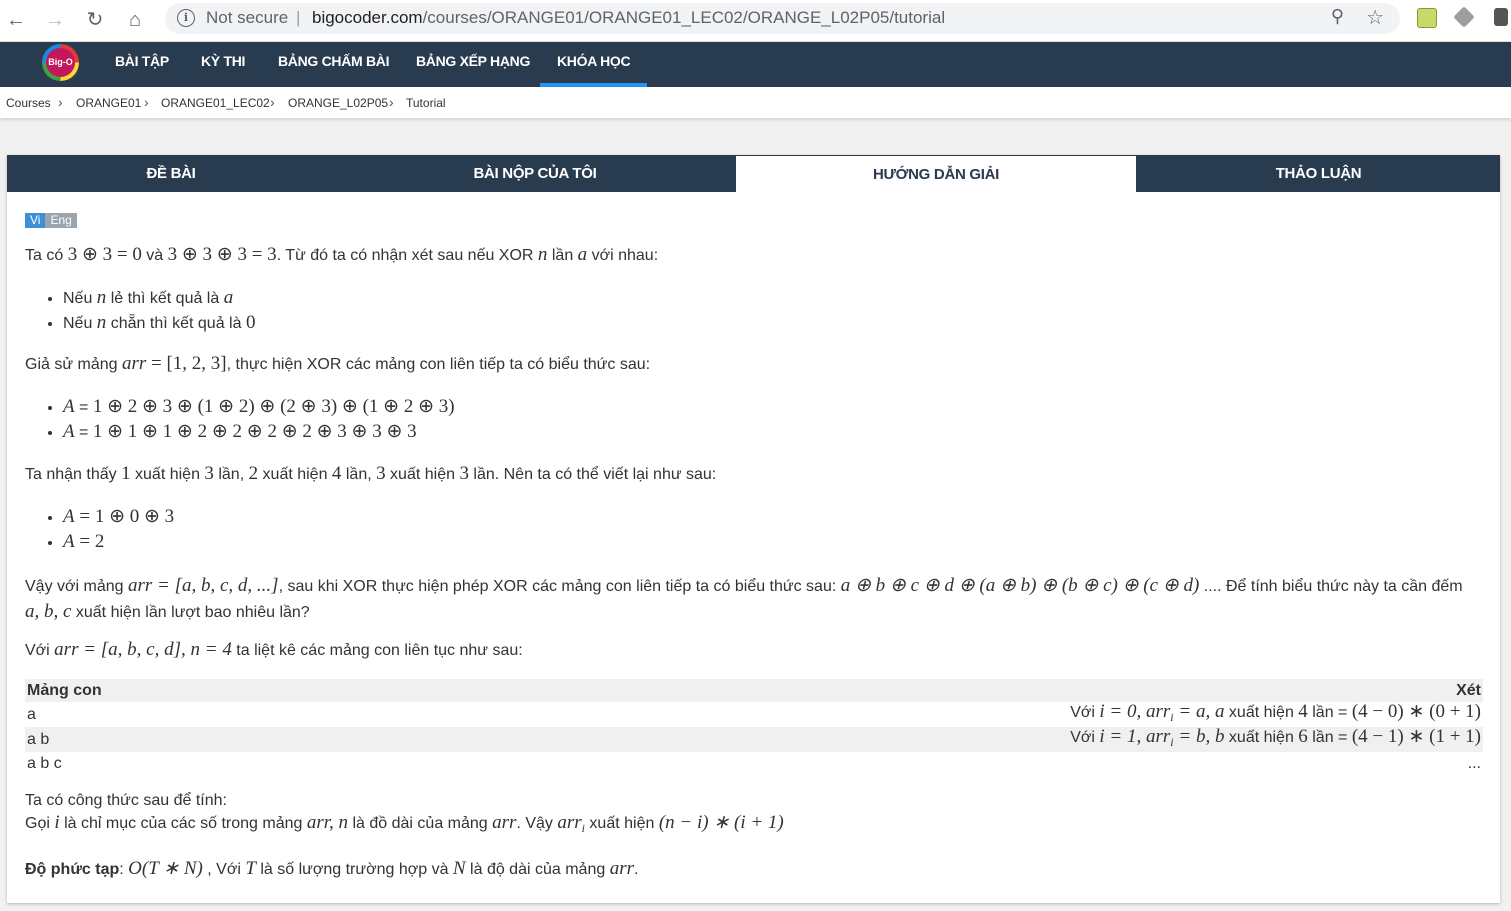  I want to click on back-icon: ←, so click(16, 20).